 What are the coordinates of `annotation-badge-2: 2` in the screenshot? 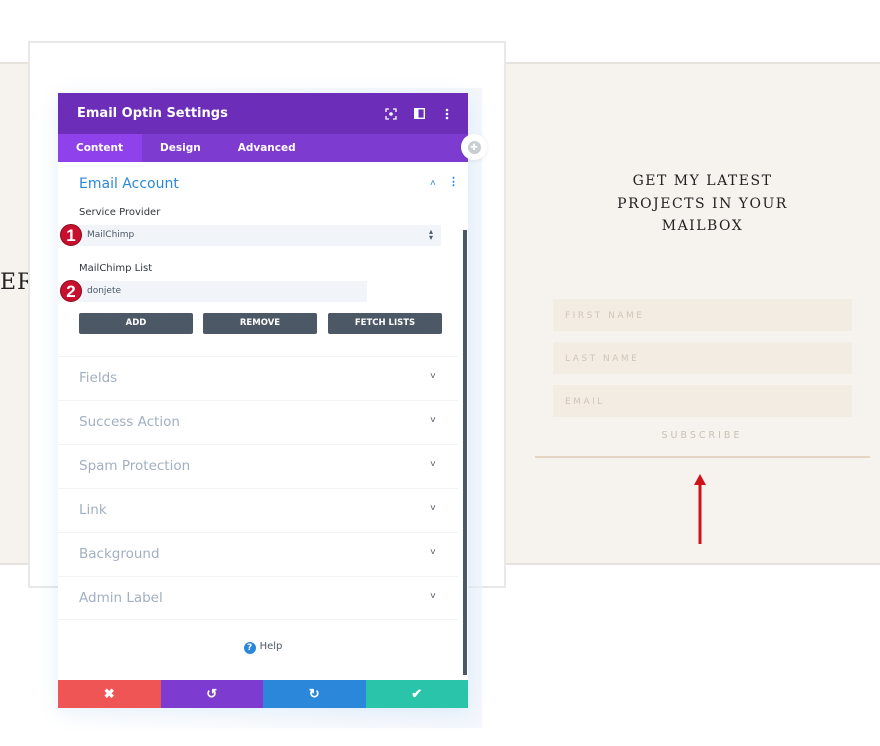 It's located at (71, 291).